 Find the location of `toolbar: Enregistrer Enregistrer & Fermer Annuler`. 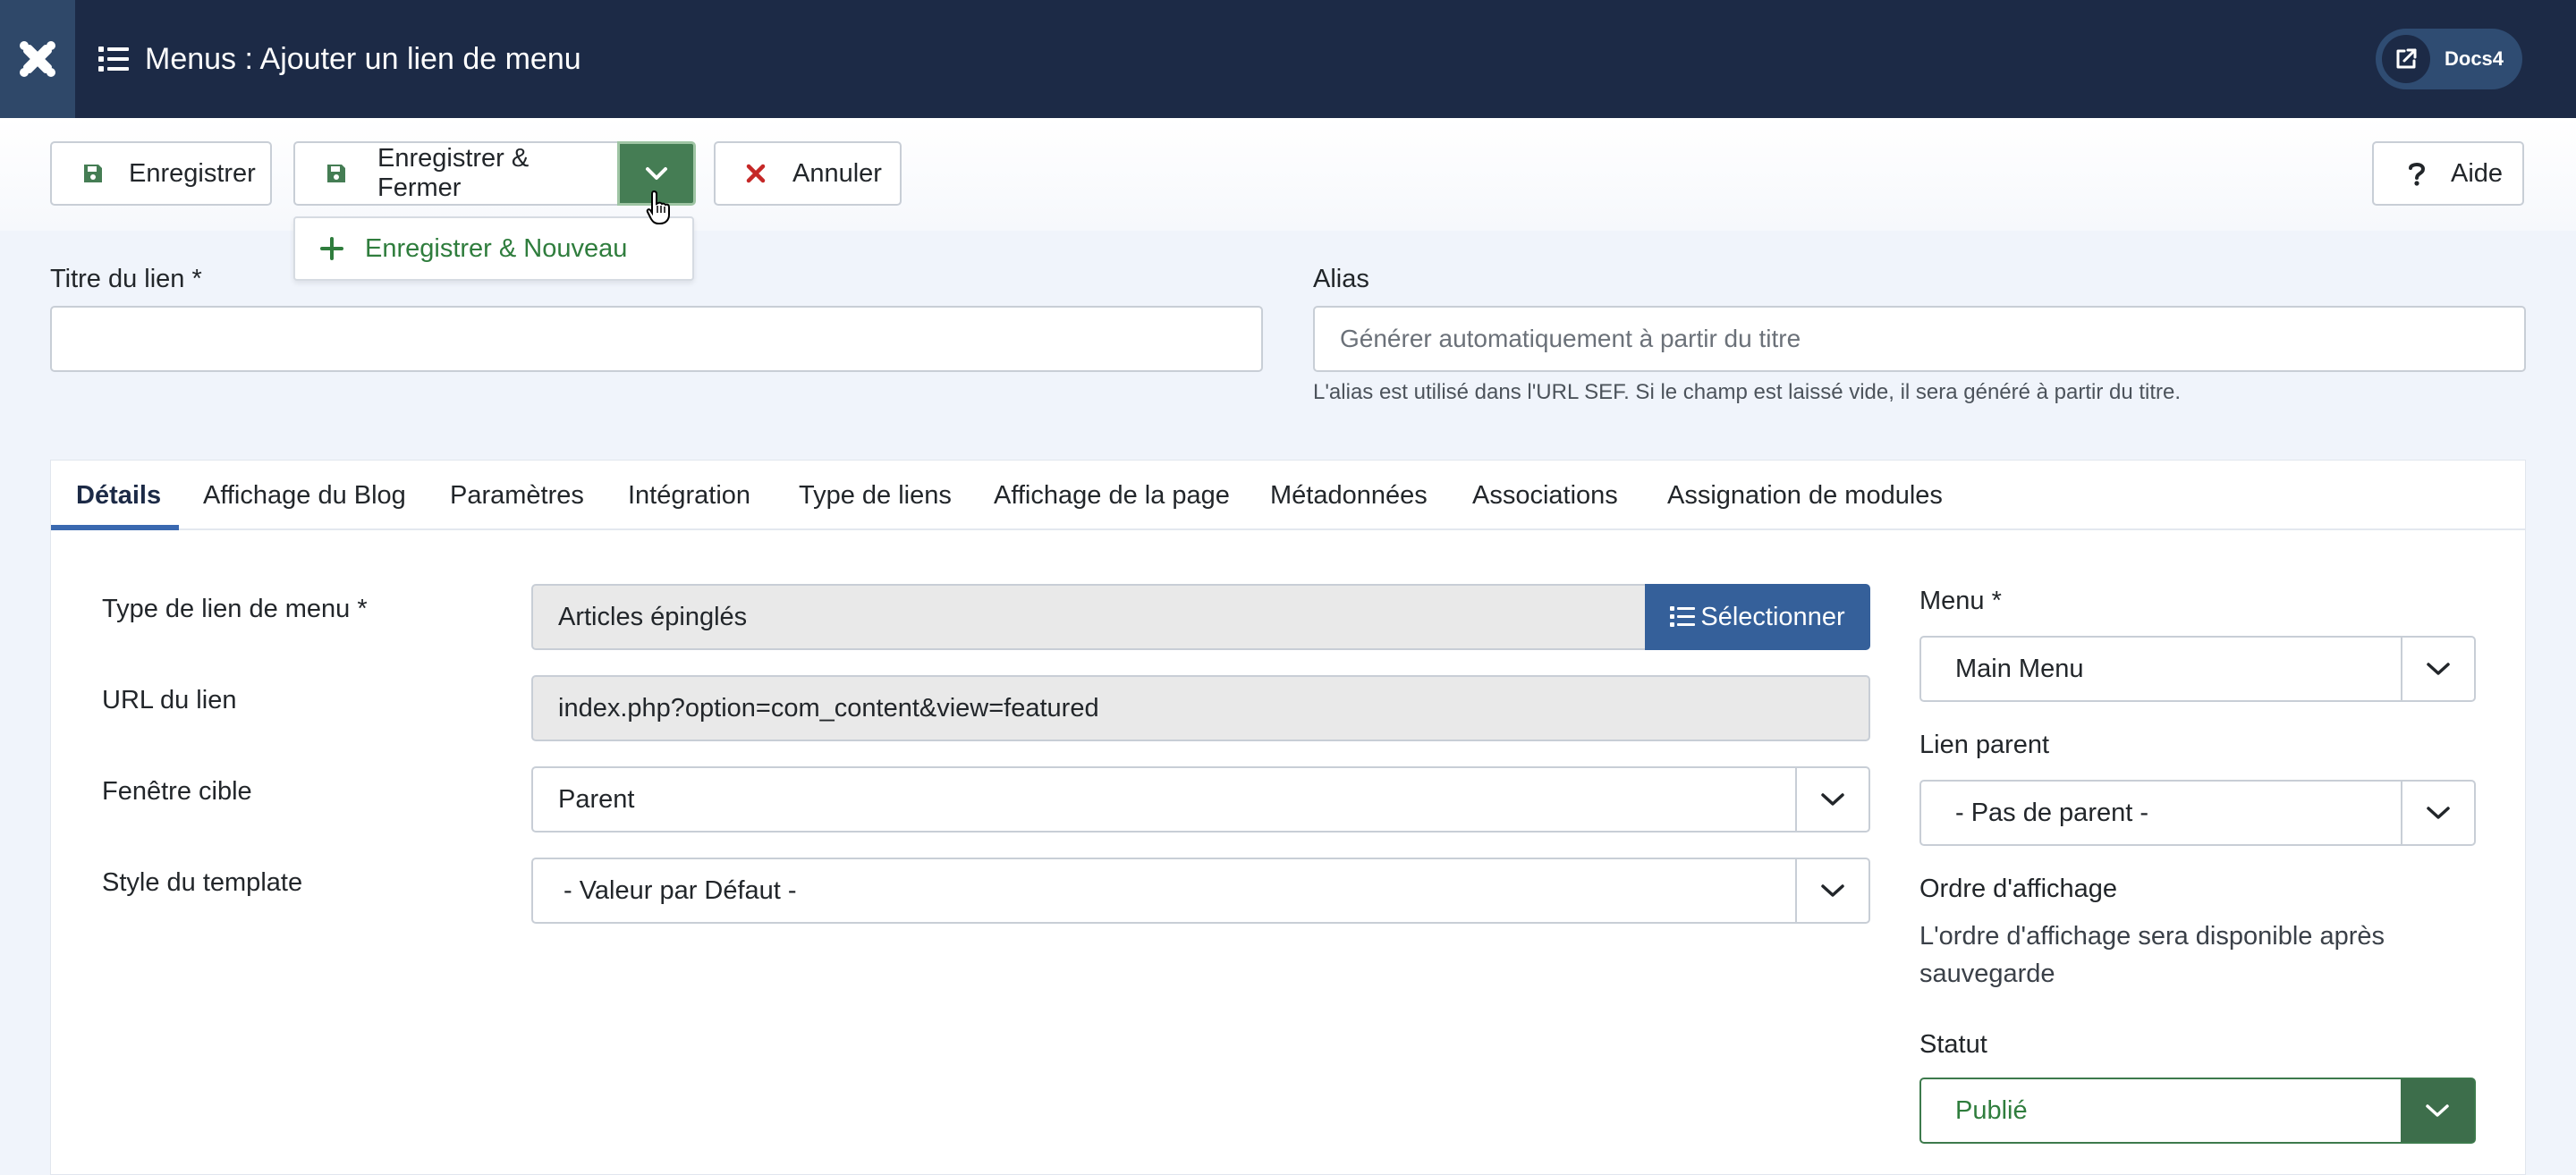

toolbar: Enregistrer Enregistrer & Fermer Annuler is located at coordinates (1288, 175).